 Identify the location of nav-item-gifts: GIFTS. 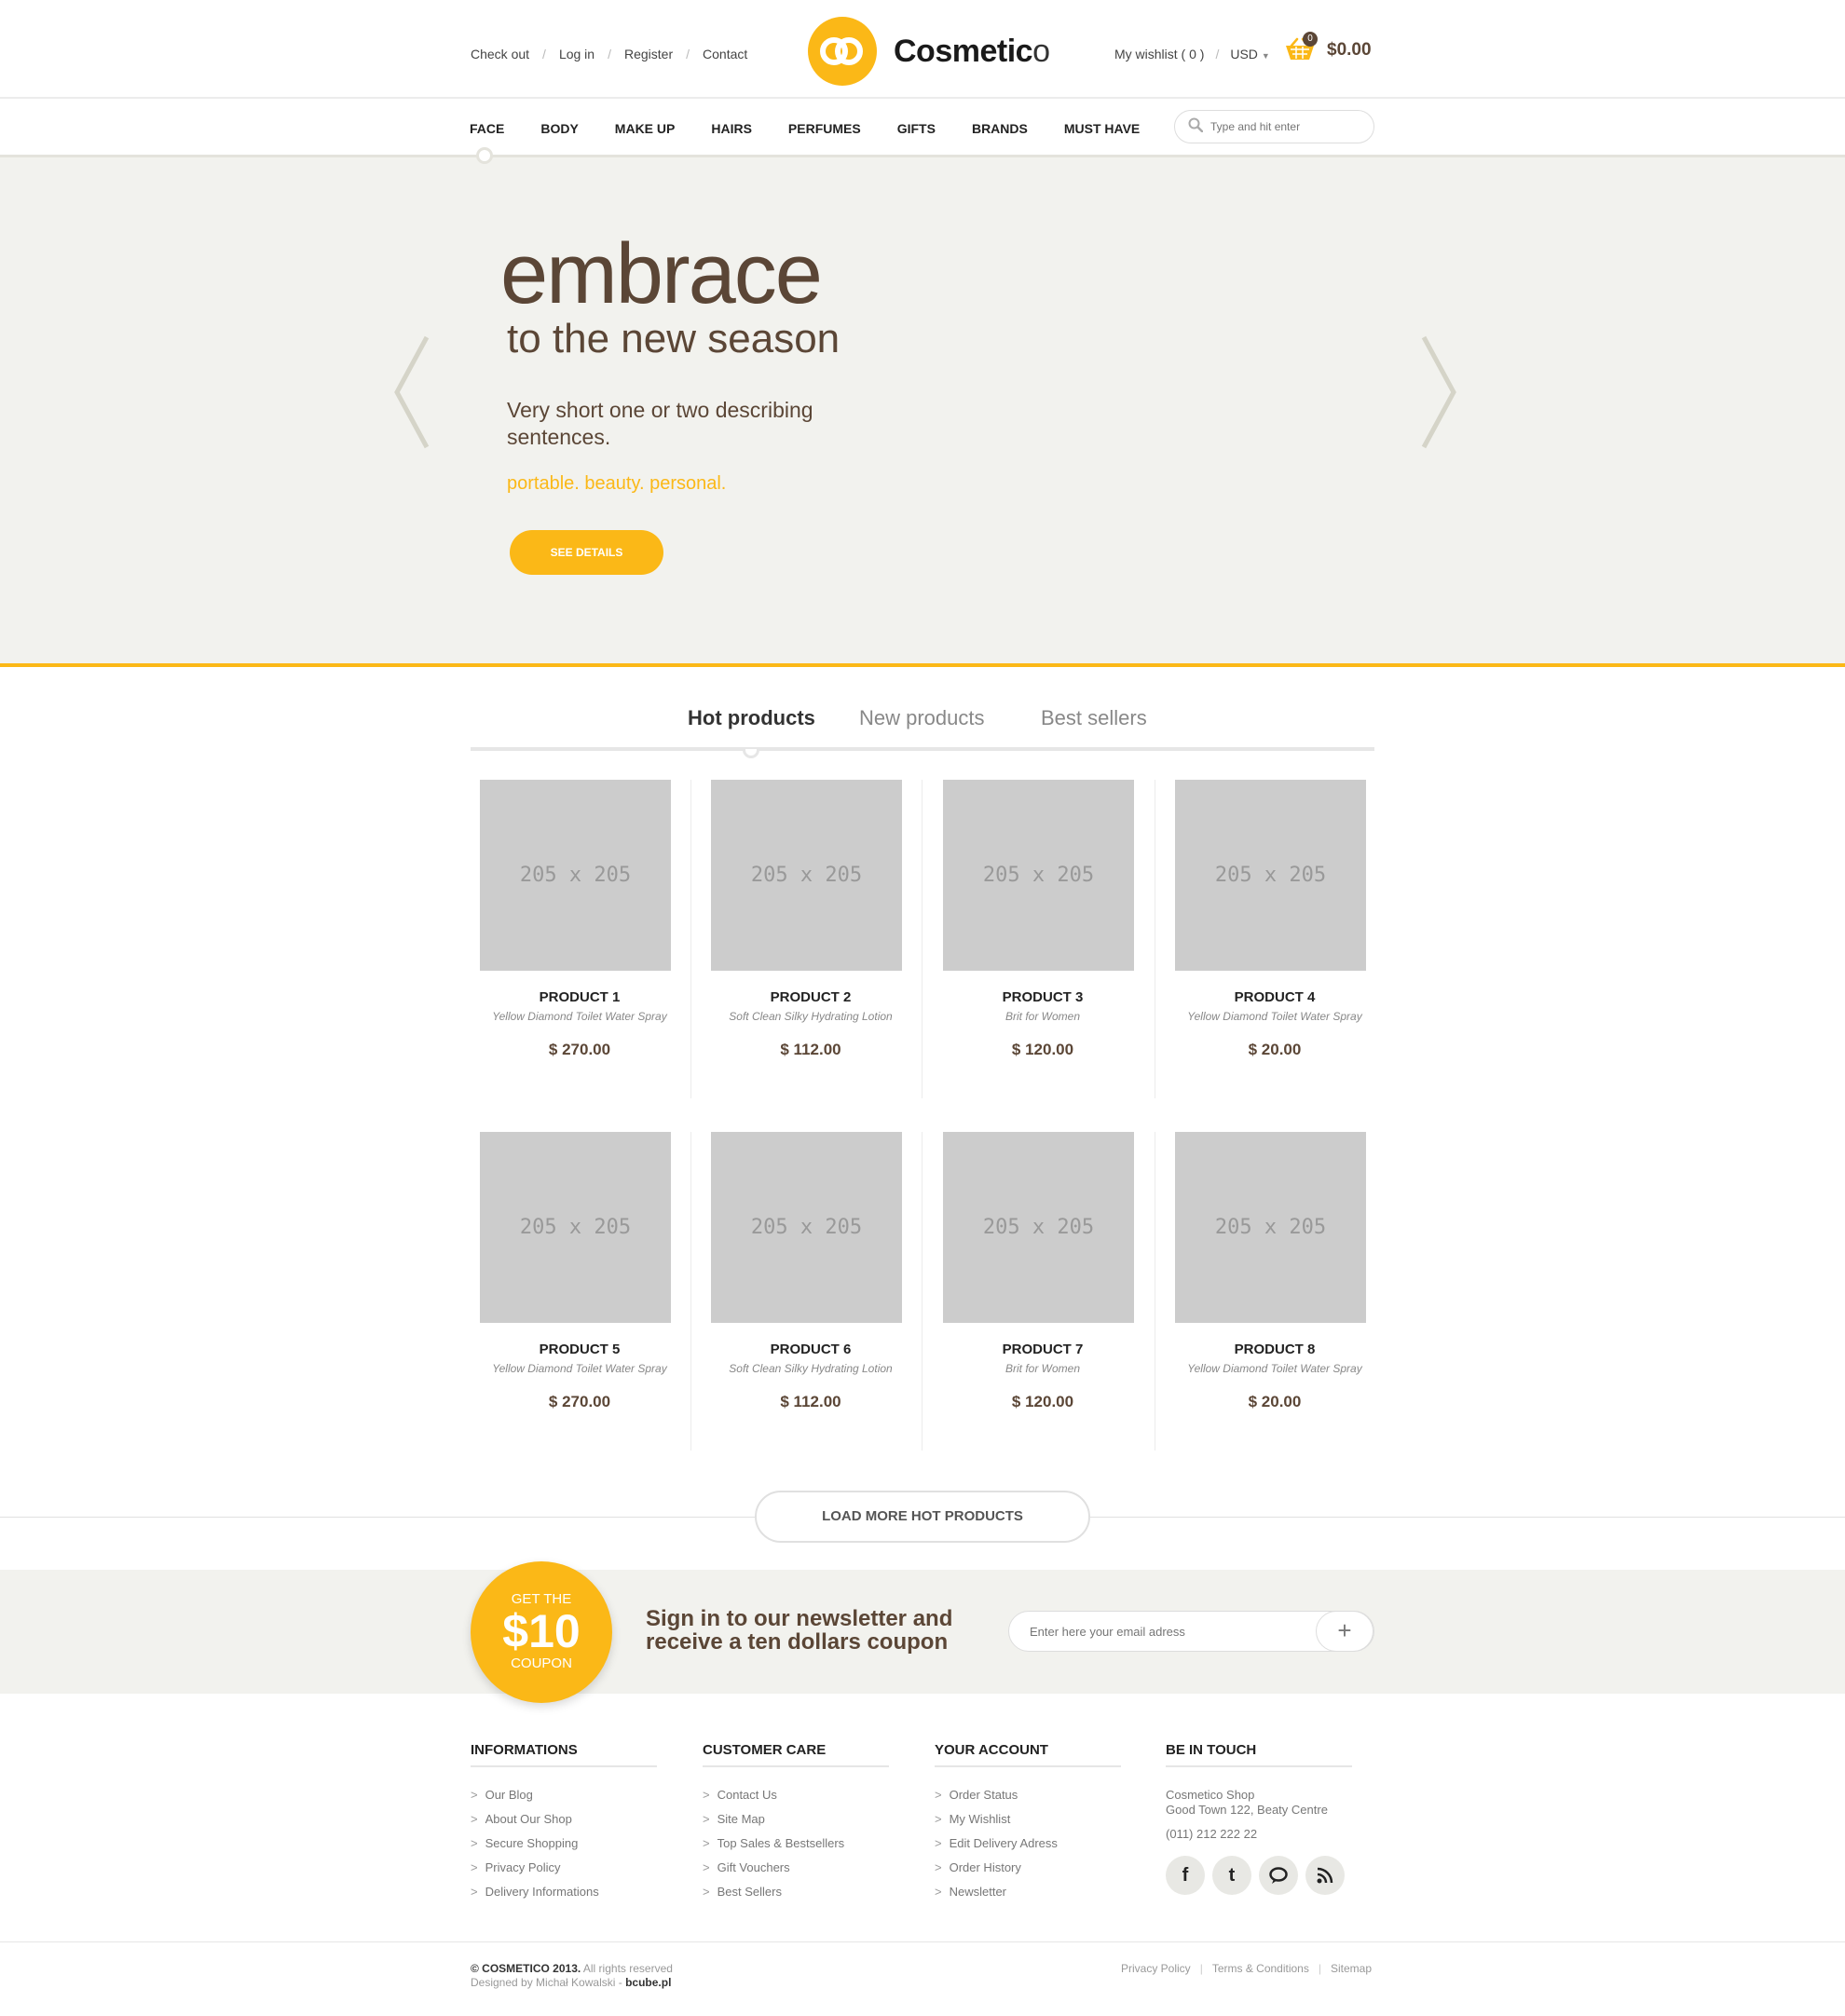
(916, 128).